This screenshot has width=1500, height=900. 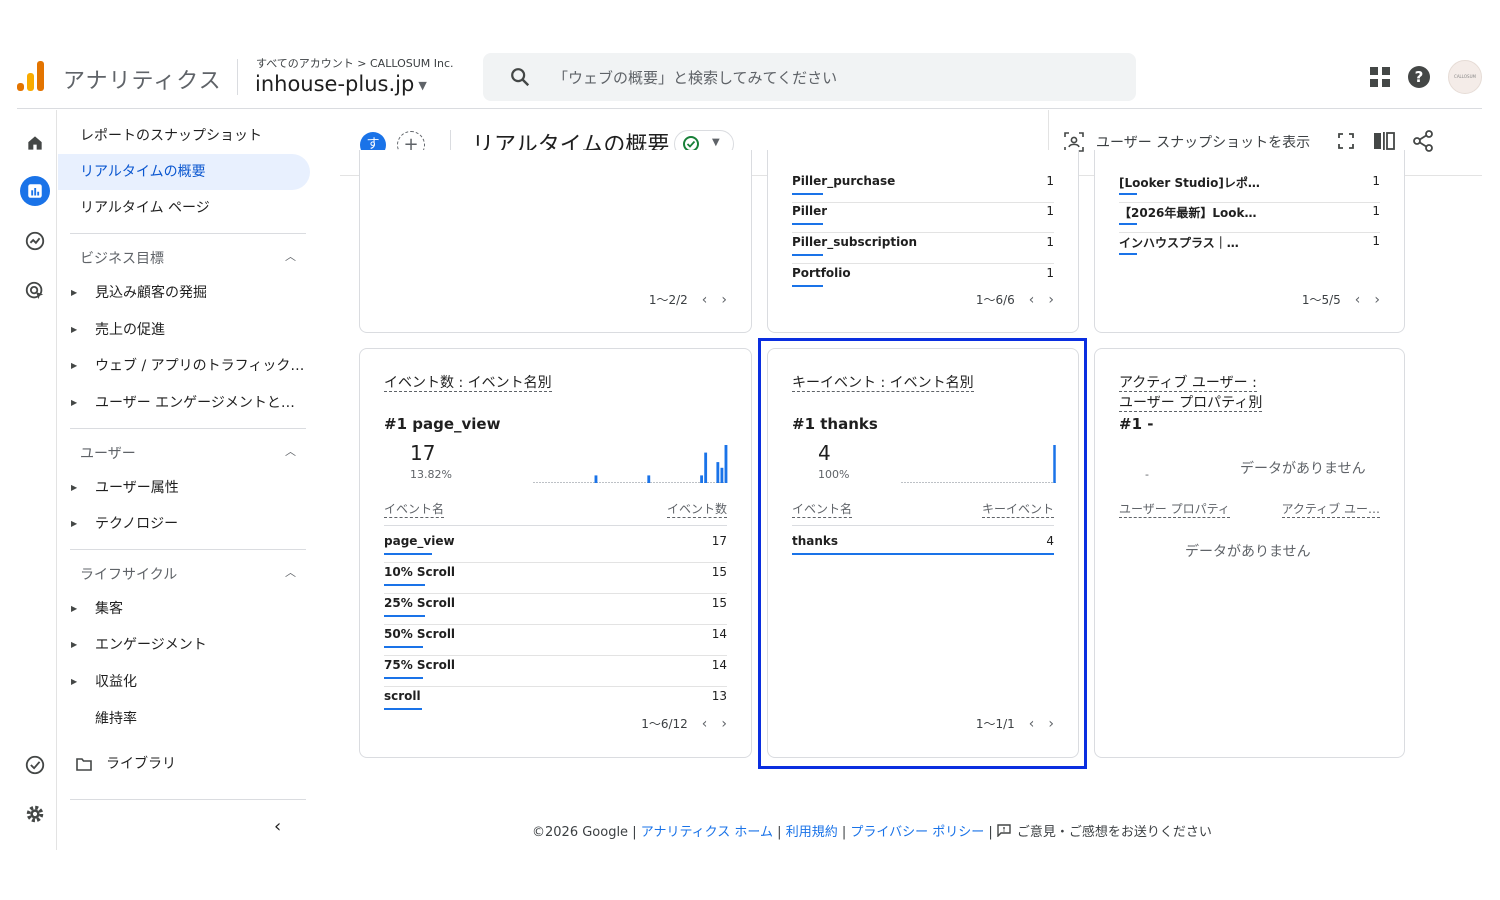 What do you see at coordinates (184, 172) in the screenshot?
I see `nav-realtime-overview: リアルタイムの概要` at bounding box center [184, 172].